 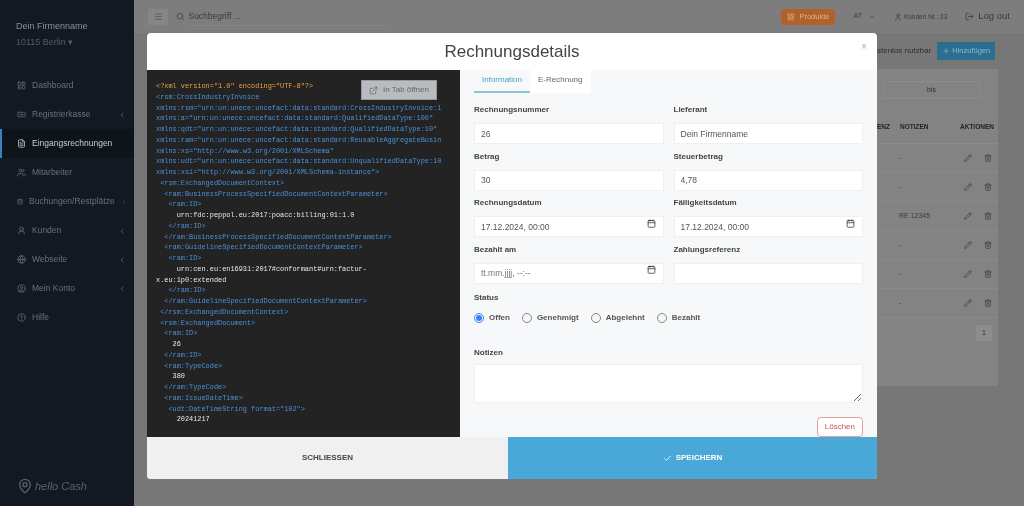 What do you see at coordinates (67, 288) in the screenshot?
I see `sidebar-item: Mein Konto` at bounding box center [67, 288].